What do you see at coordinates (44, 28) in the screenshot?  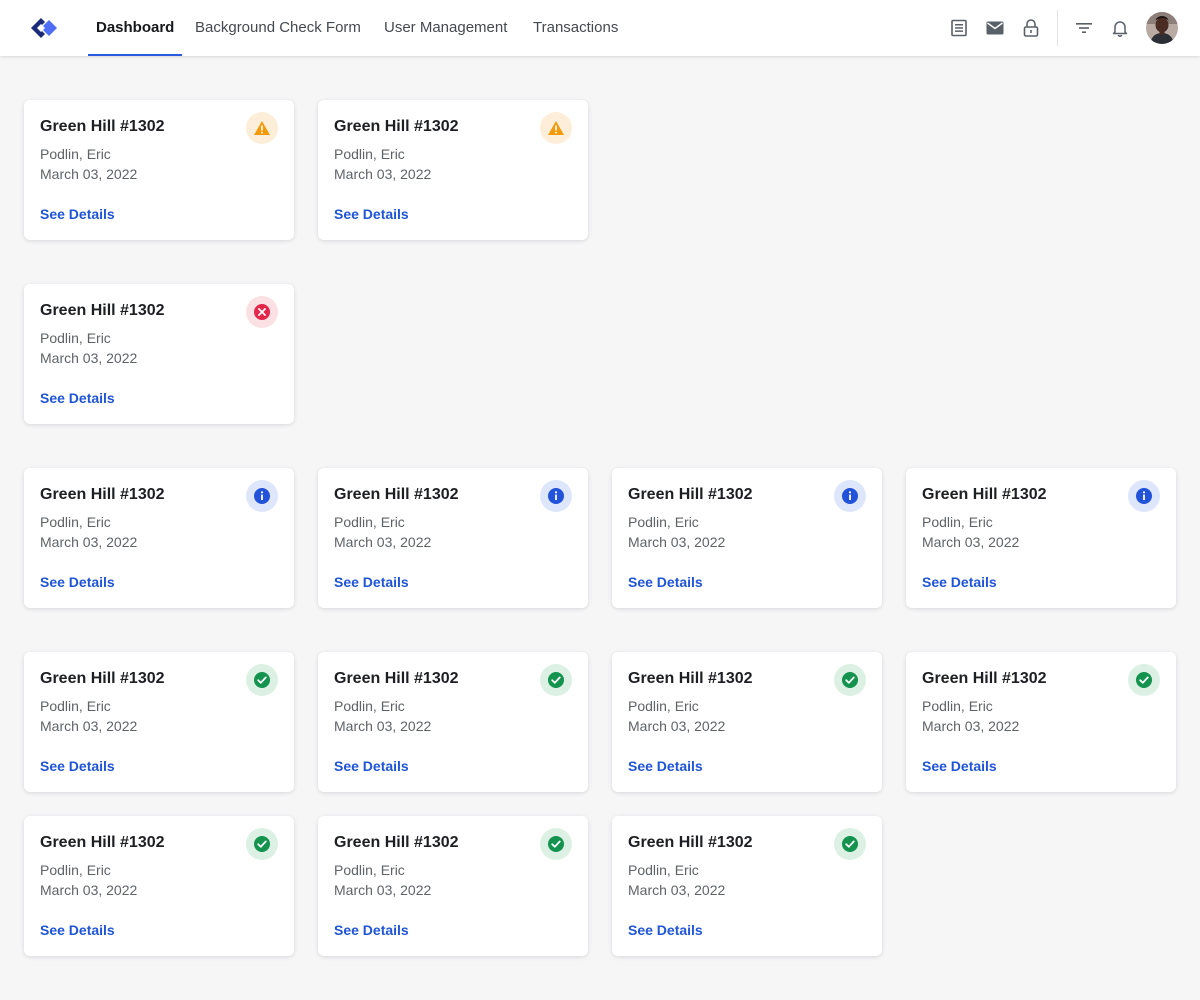 I see `app-logo` at bounding box center [44, 28].